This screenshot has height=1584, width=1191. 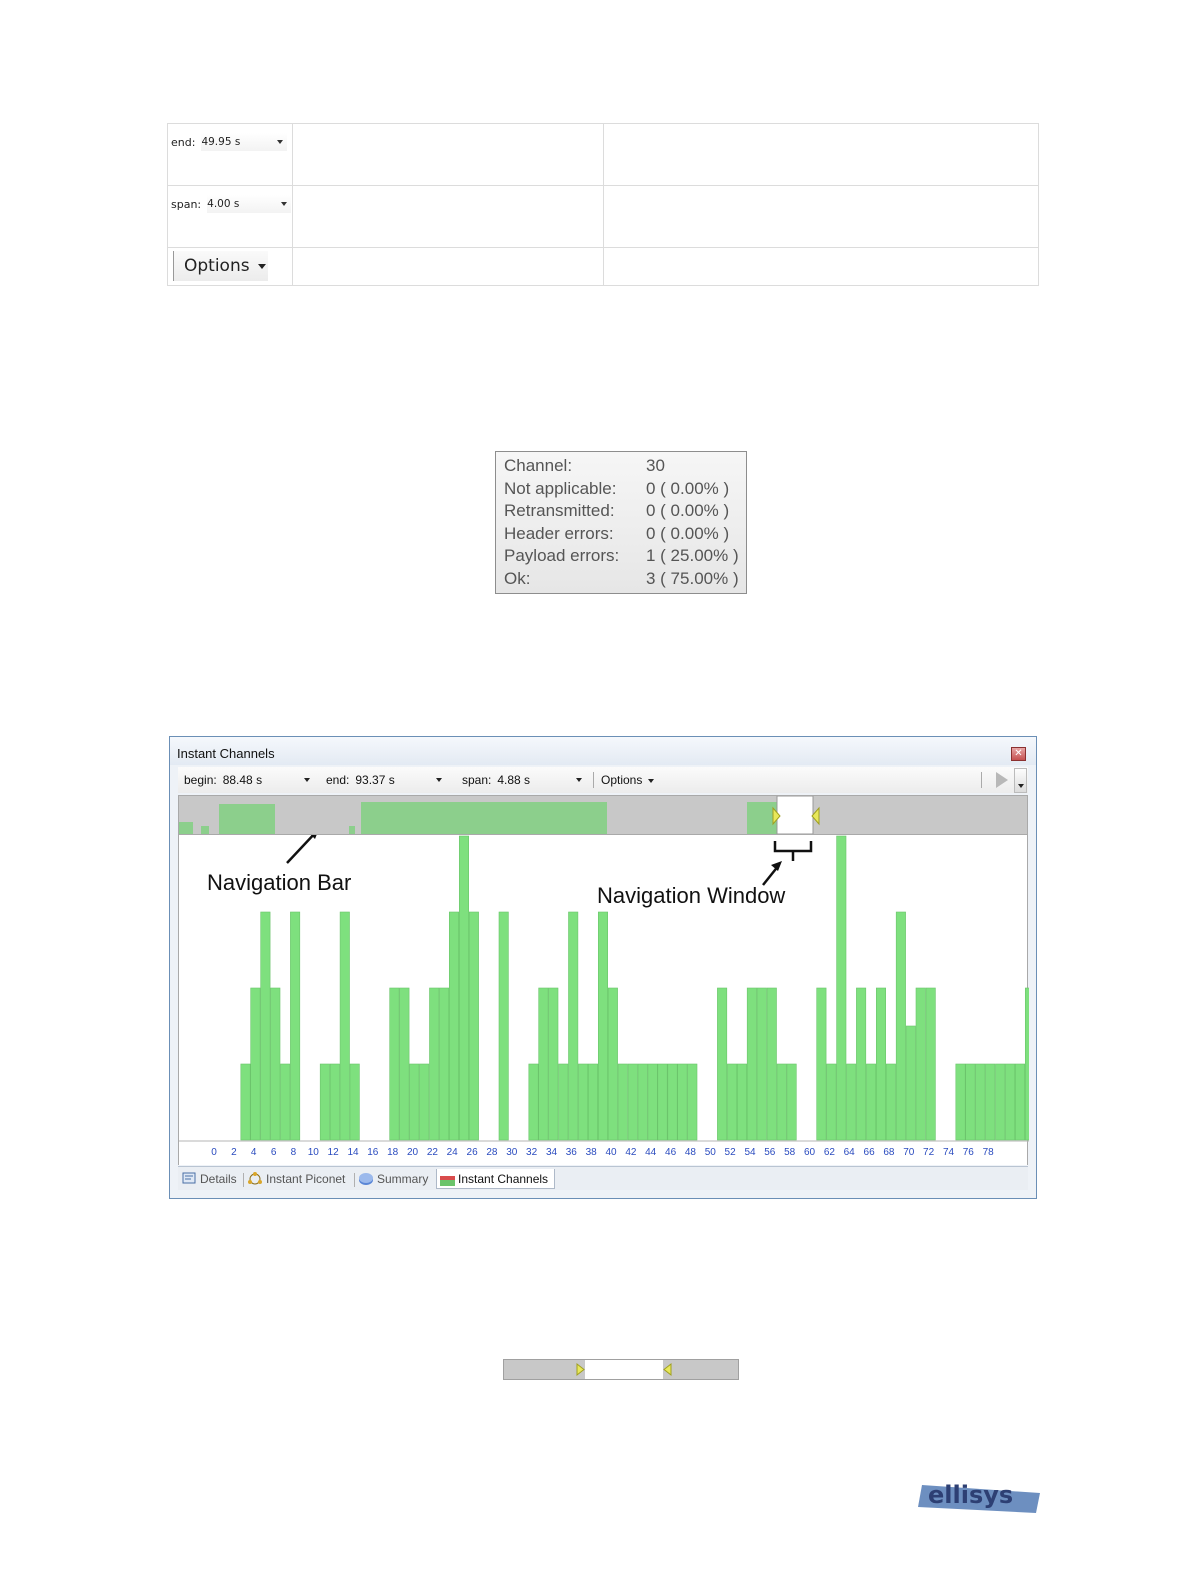 I want to click on span-input: 4.88 s, so click(x=541, y=780).